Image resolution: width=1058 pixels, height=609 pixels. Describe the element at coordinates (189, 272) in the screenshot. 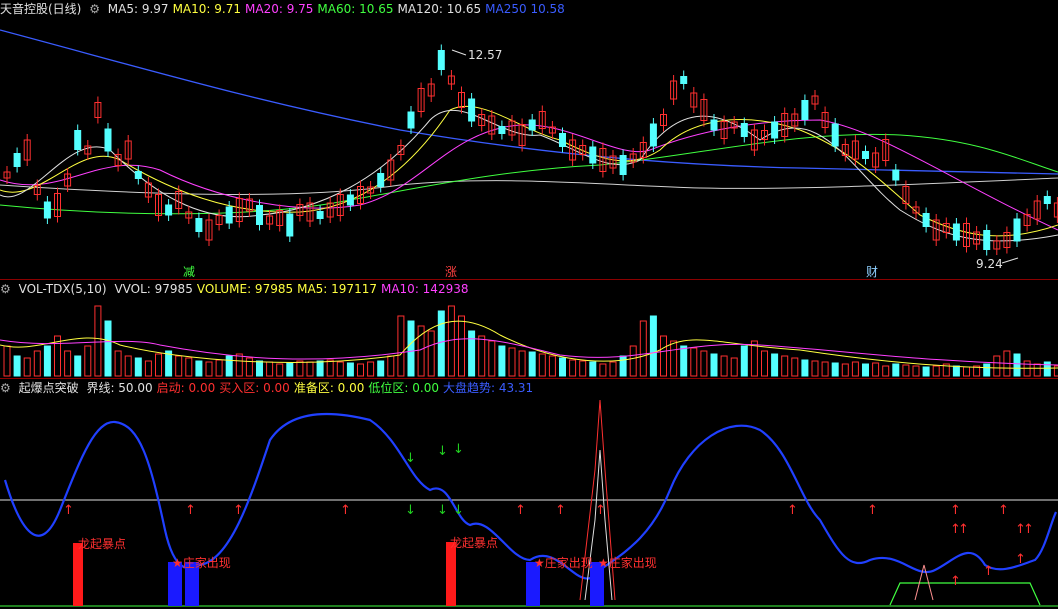

I see `event-mark: 减` at that location.